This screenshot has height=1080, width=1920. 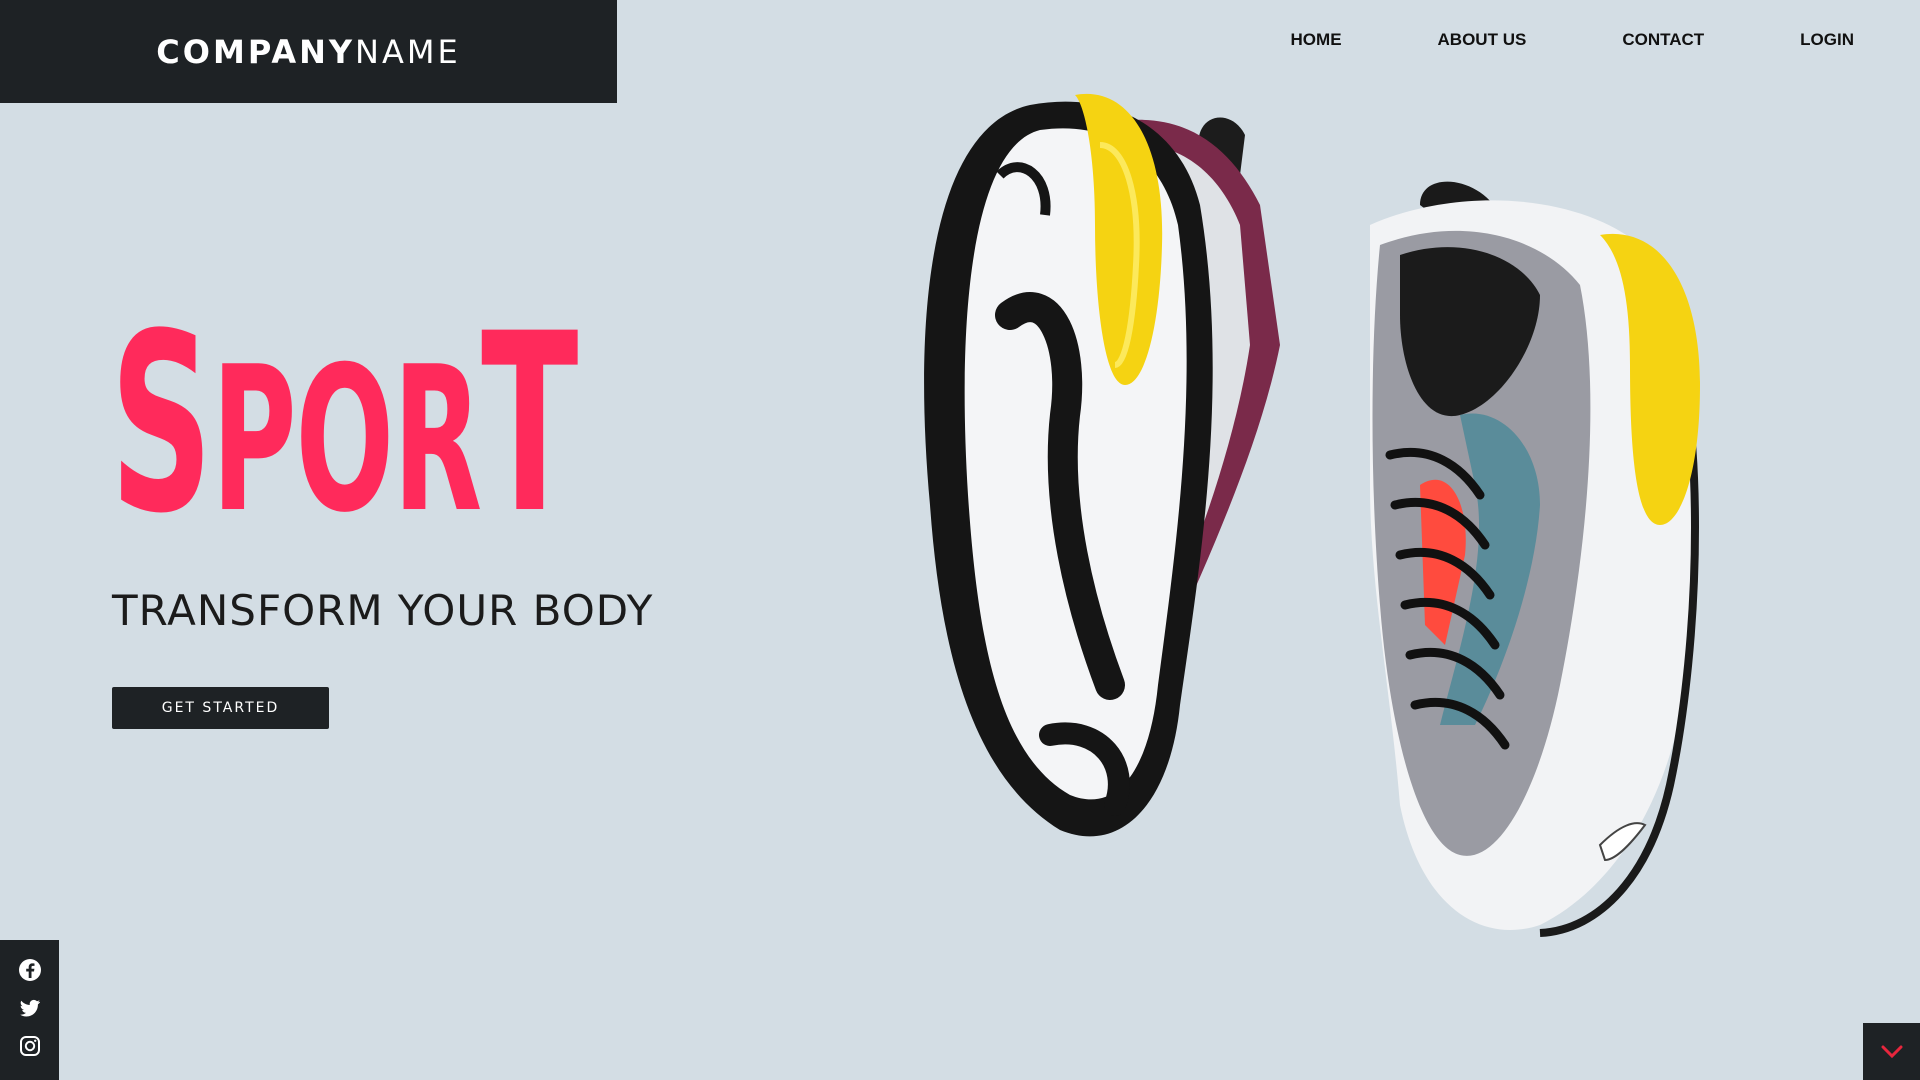 I want to click on get-started-button: GET STARTED, so click(x=220, y=708).